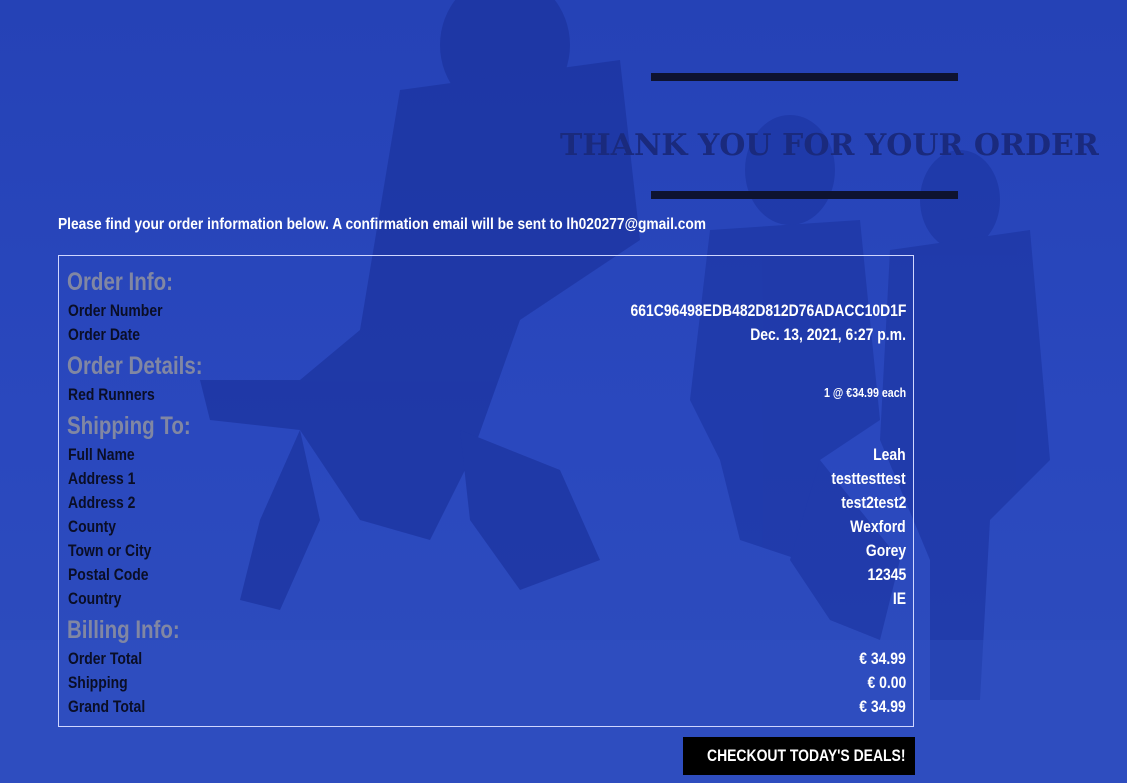 The width and height of the screenshot is (1127, 783). What do you see at coordinates (804, 77) in the screenshot?
I see `title-top-rule` at bounding box center [804, 77].